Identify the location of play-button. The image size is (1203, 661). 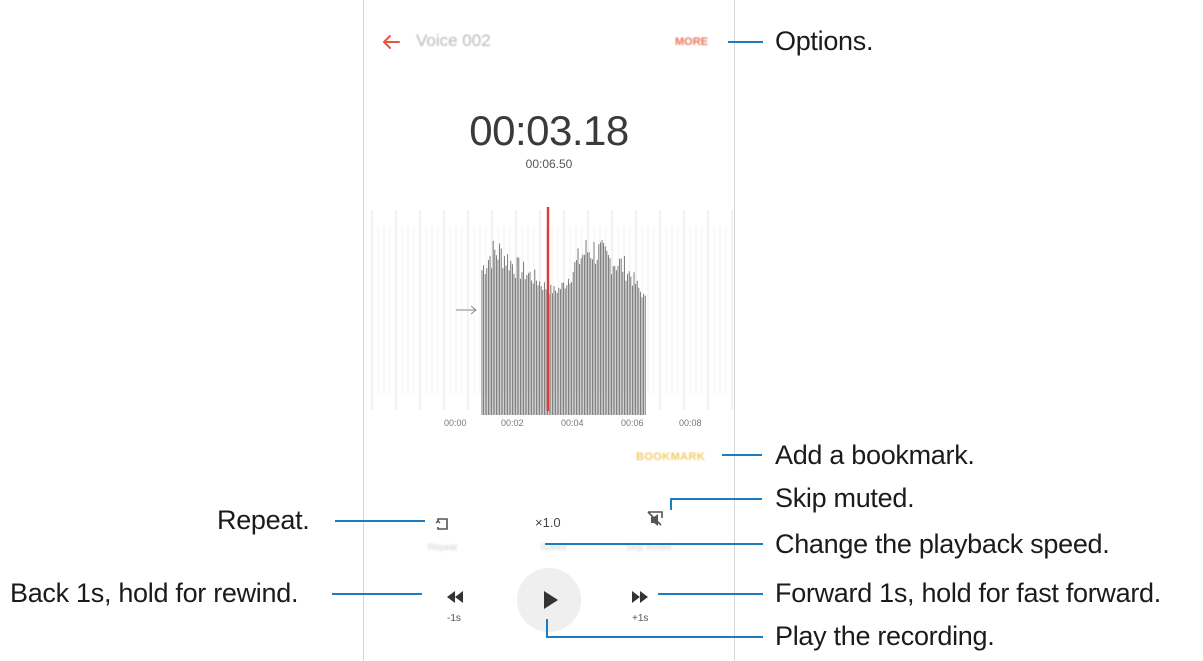
(549, 600).